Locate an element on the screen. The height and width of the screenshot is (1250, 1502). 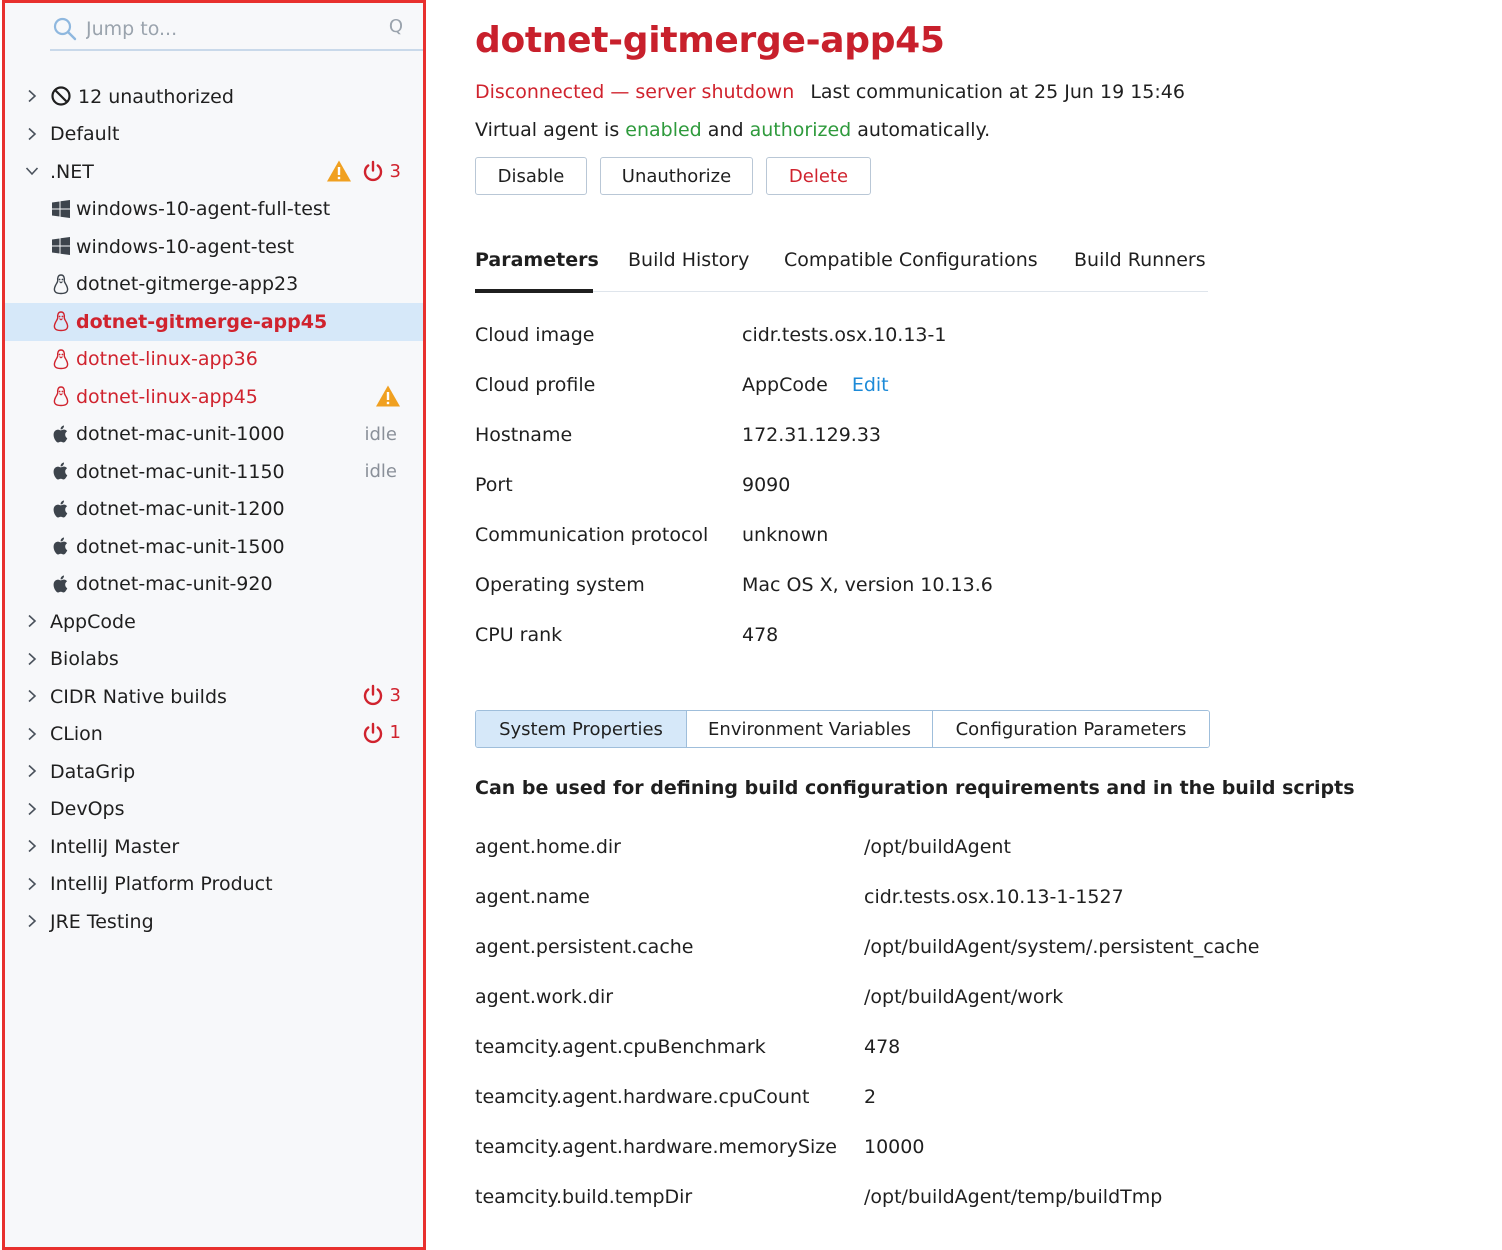
search-input is located at coordinates (231, 29).